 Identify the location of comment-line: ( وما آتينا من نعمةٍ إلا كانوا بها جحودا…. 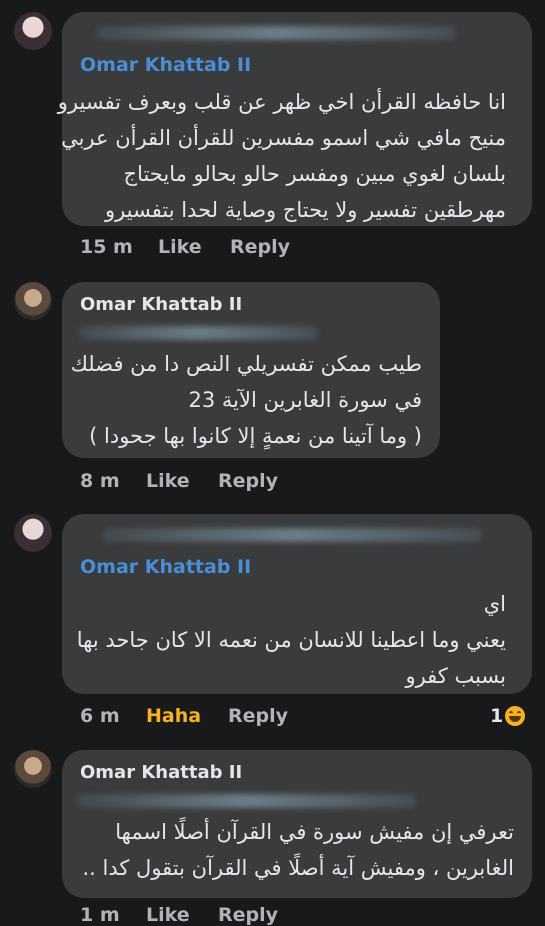
(255, 436).